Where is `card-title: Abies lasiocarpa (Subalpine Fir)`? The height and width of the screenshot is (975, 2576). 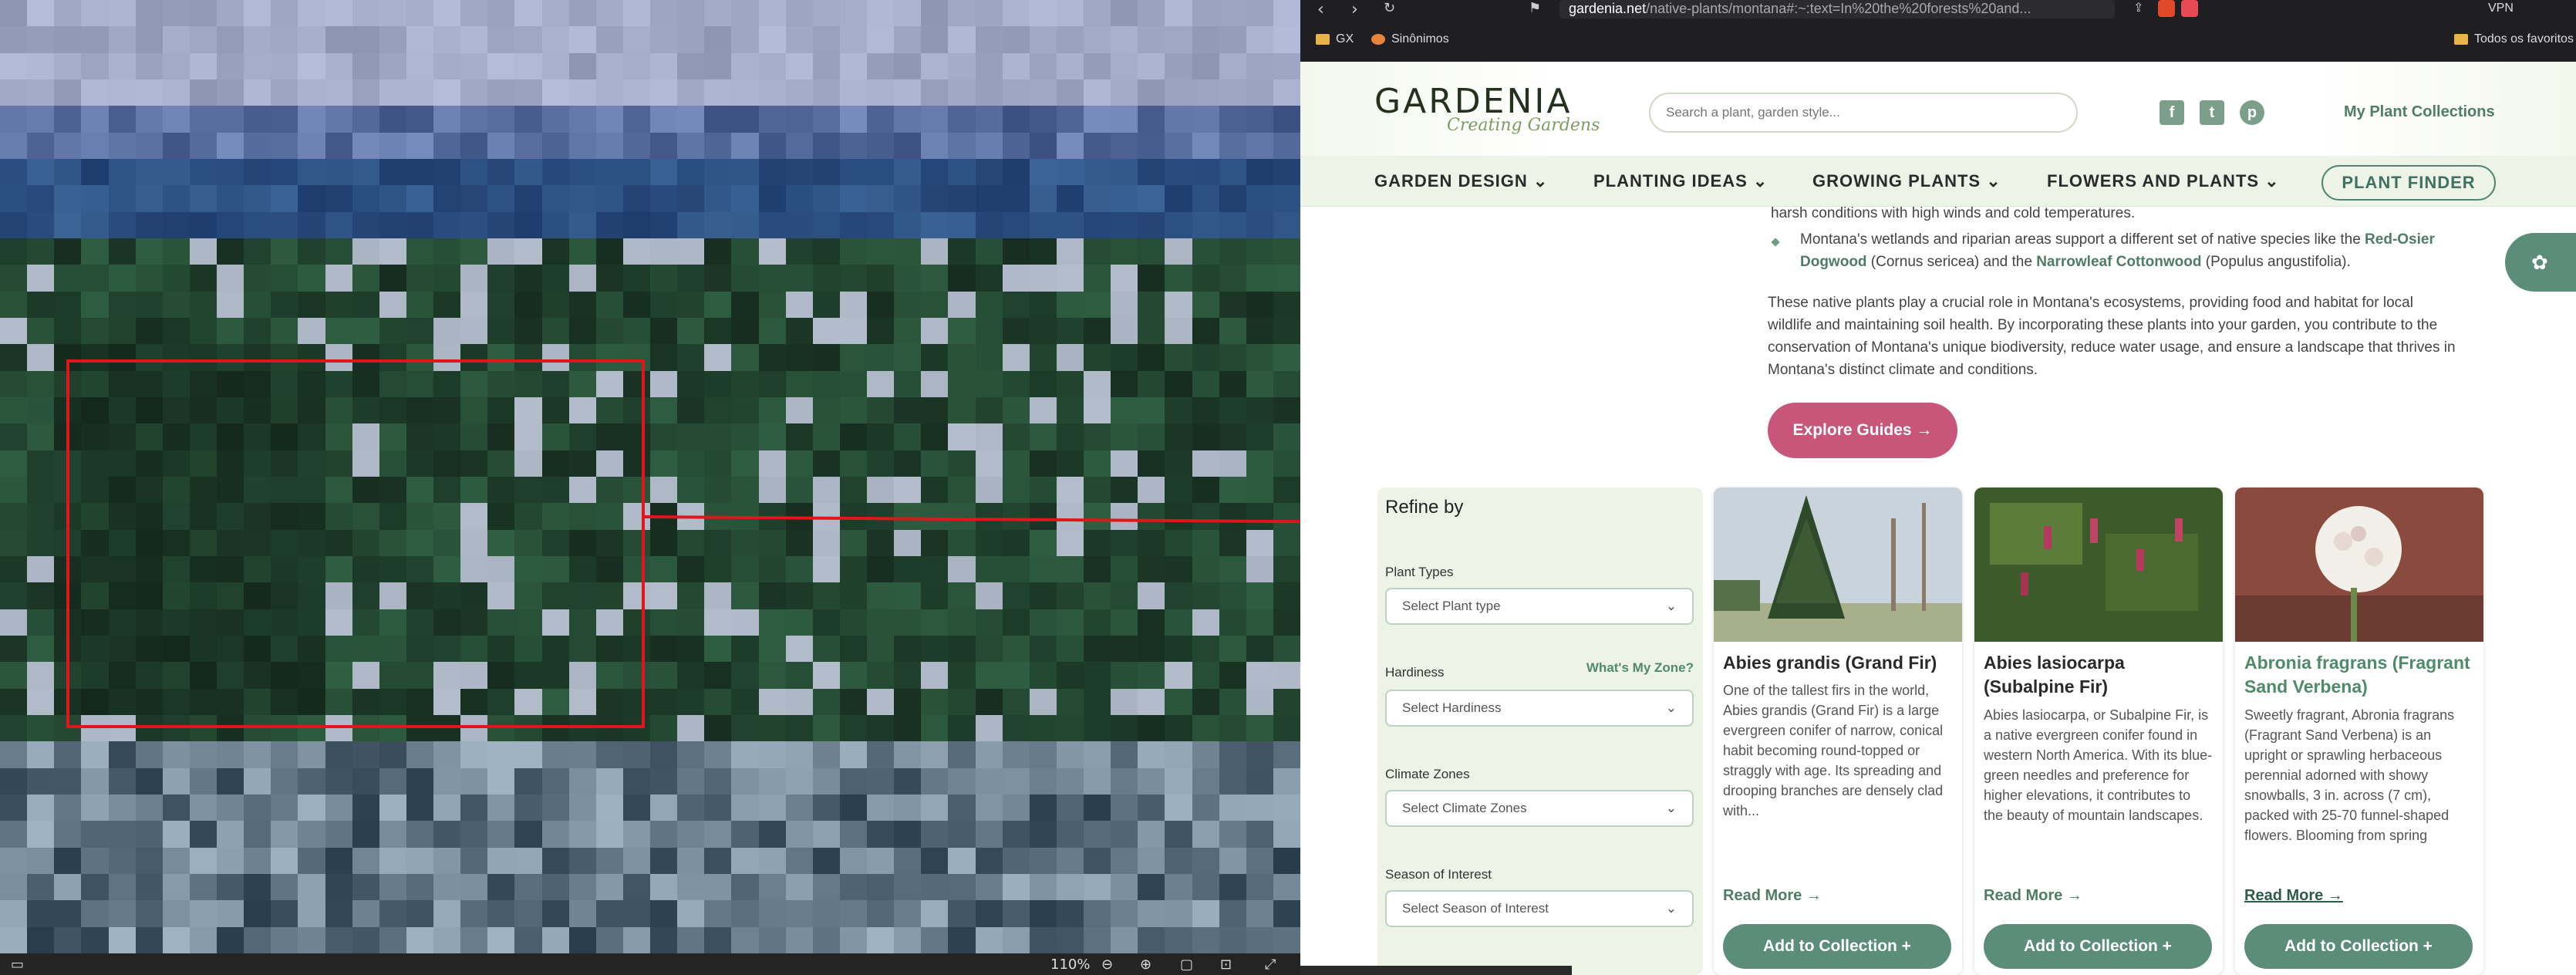 card-title: Abies lasiocarpa (Subalpine Fir) is located at coordinates (2099, 675).